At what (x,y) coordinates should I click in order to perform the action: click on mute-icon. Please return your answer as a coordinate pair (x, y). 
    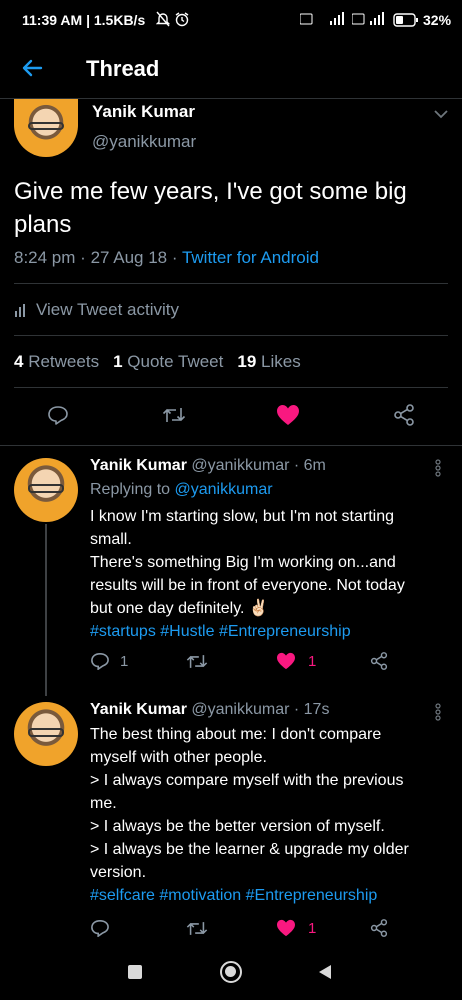
    Looking at the image, I should click on (163, 19).